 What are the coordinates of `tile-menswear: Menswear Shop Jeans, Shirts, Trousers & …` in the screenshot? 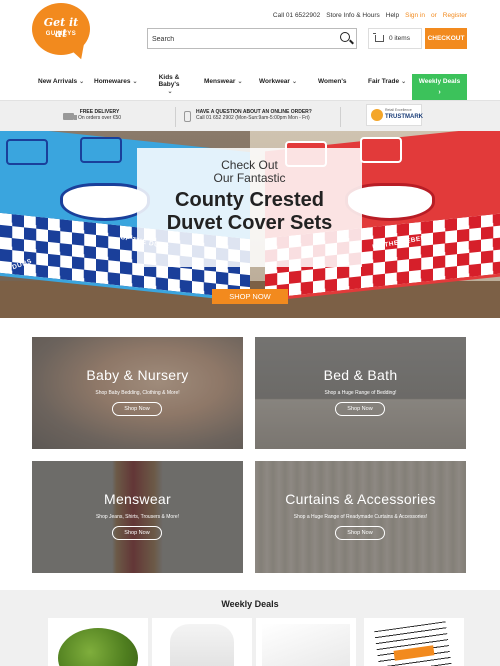 It's located at (137, 517).